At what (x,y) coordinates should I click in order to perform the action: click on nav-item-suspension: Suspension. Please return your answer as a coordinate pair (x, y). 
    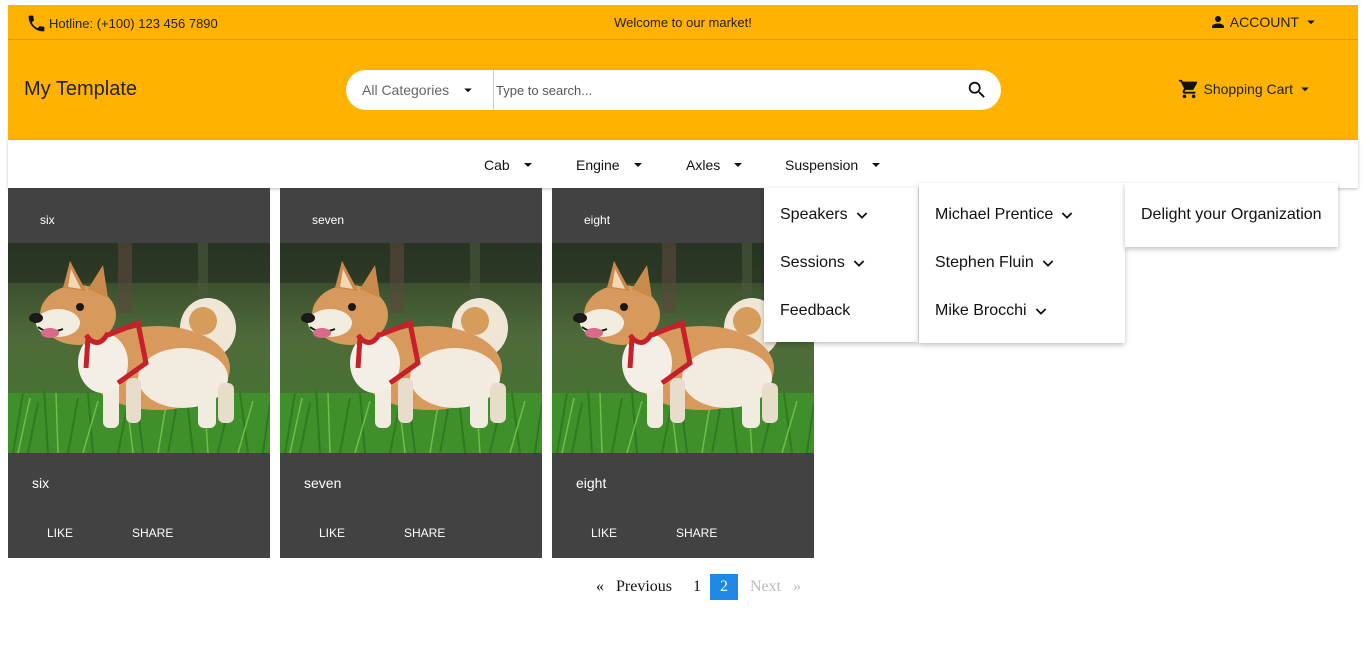
    Looking at the image, I should click on (834, 165).